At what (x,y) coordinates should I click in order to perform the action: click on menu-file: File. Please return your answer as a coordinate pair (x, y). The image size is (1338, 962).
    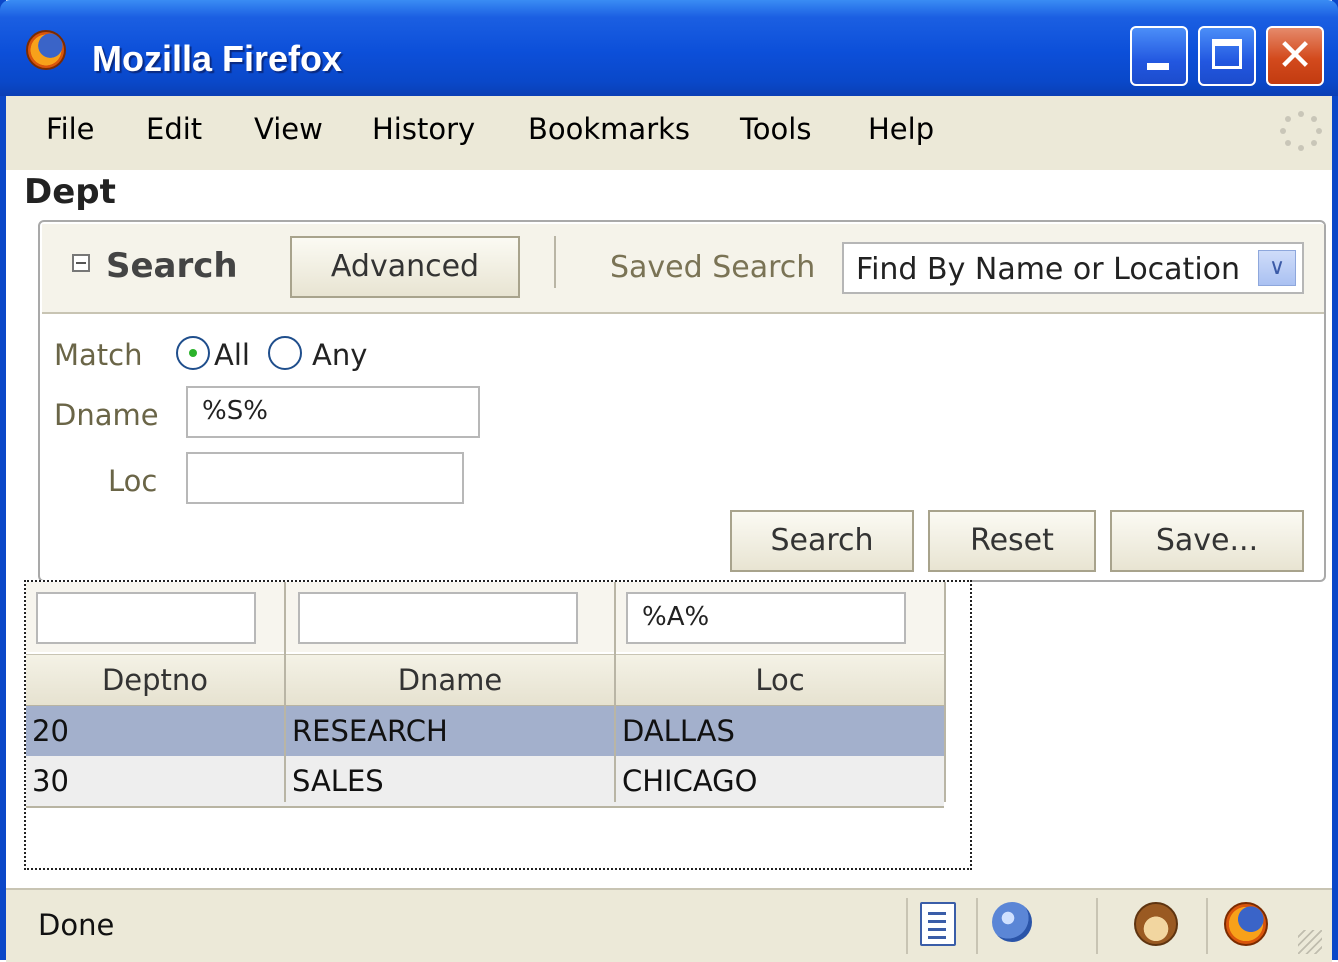
    Looking at the image, I should click on (70, 129).